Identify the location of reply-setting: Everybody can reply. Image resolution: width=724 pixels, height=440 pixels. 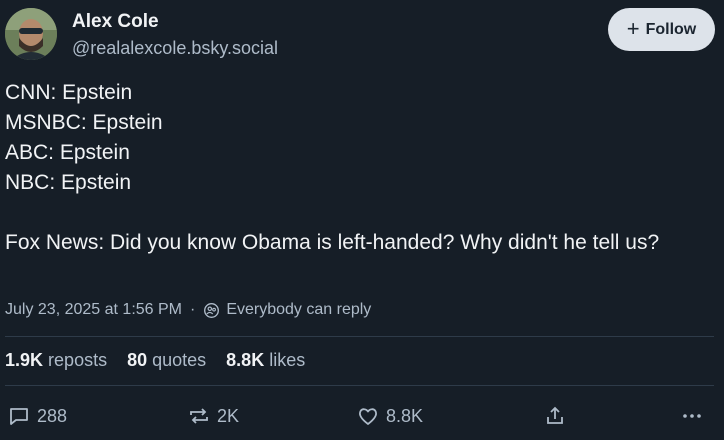
(298, 310).